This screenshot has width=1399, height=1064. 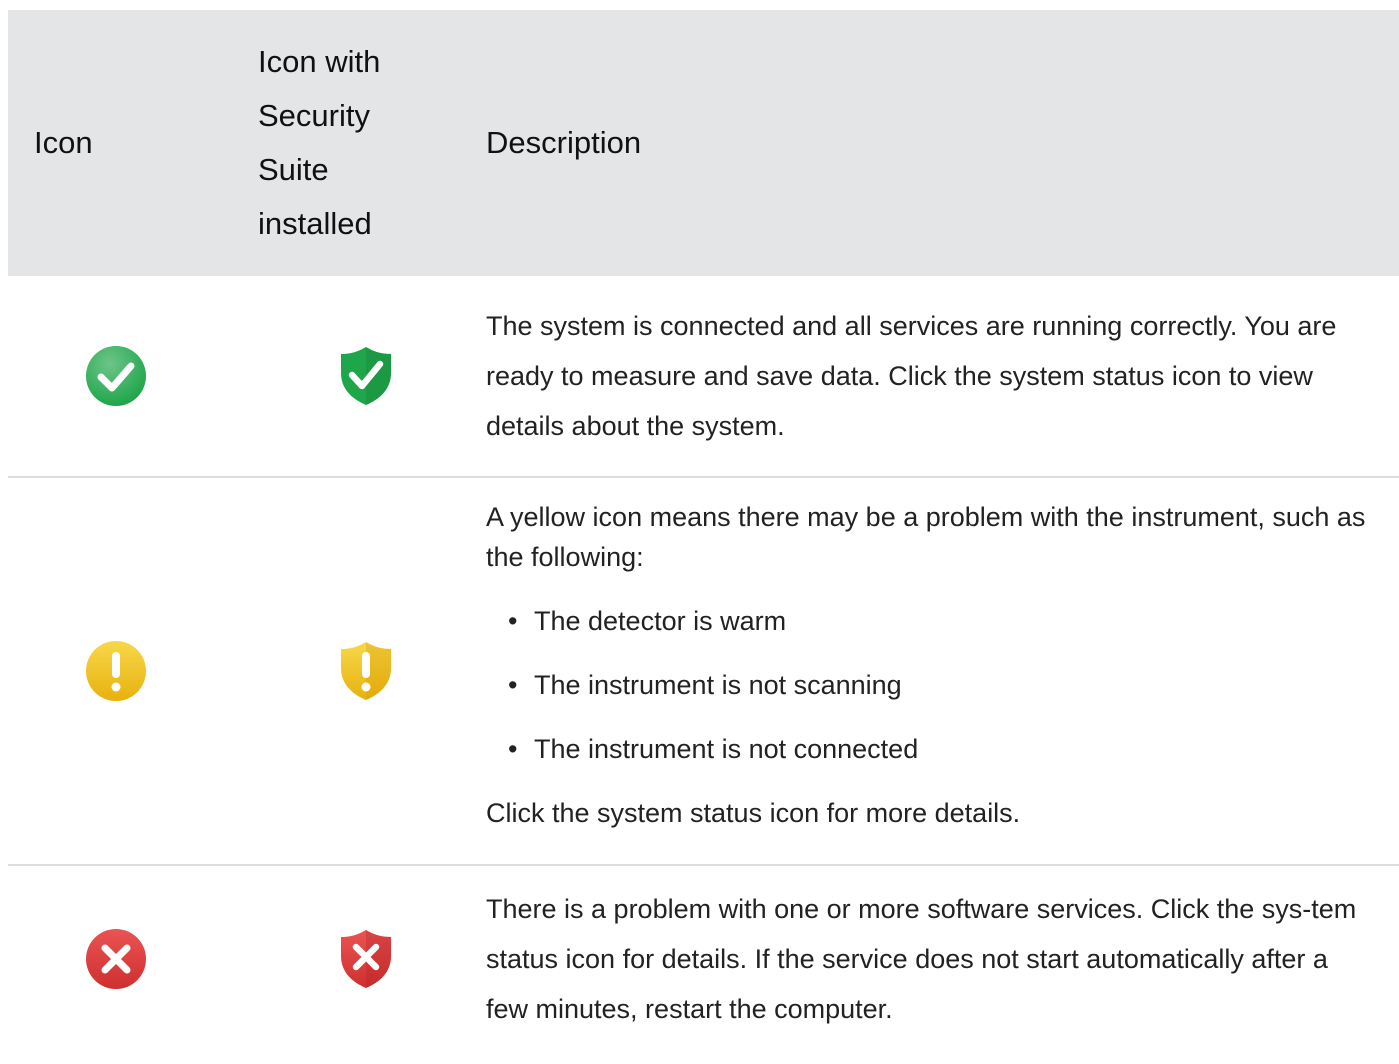 What do you see at coordinates (116, 671) in the screenshot?
I see `exclamation-circle-icon` at bounding box center [116, 671].